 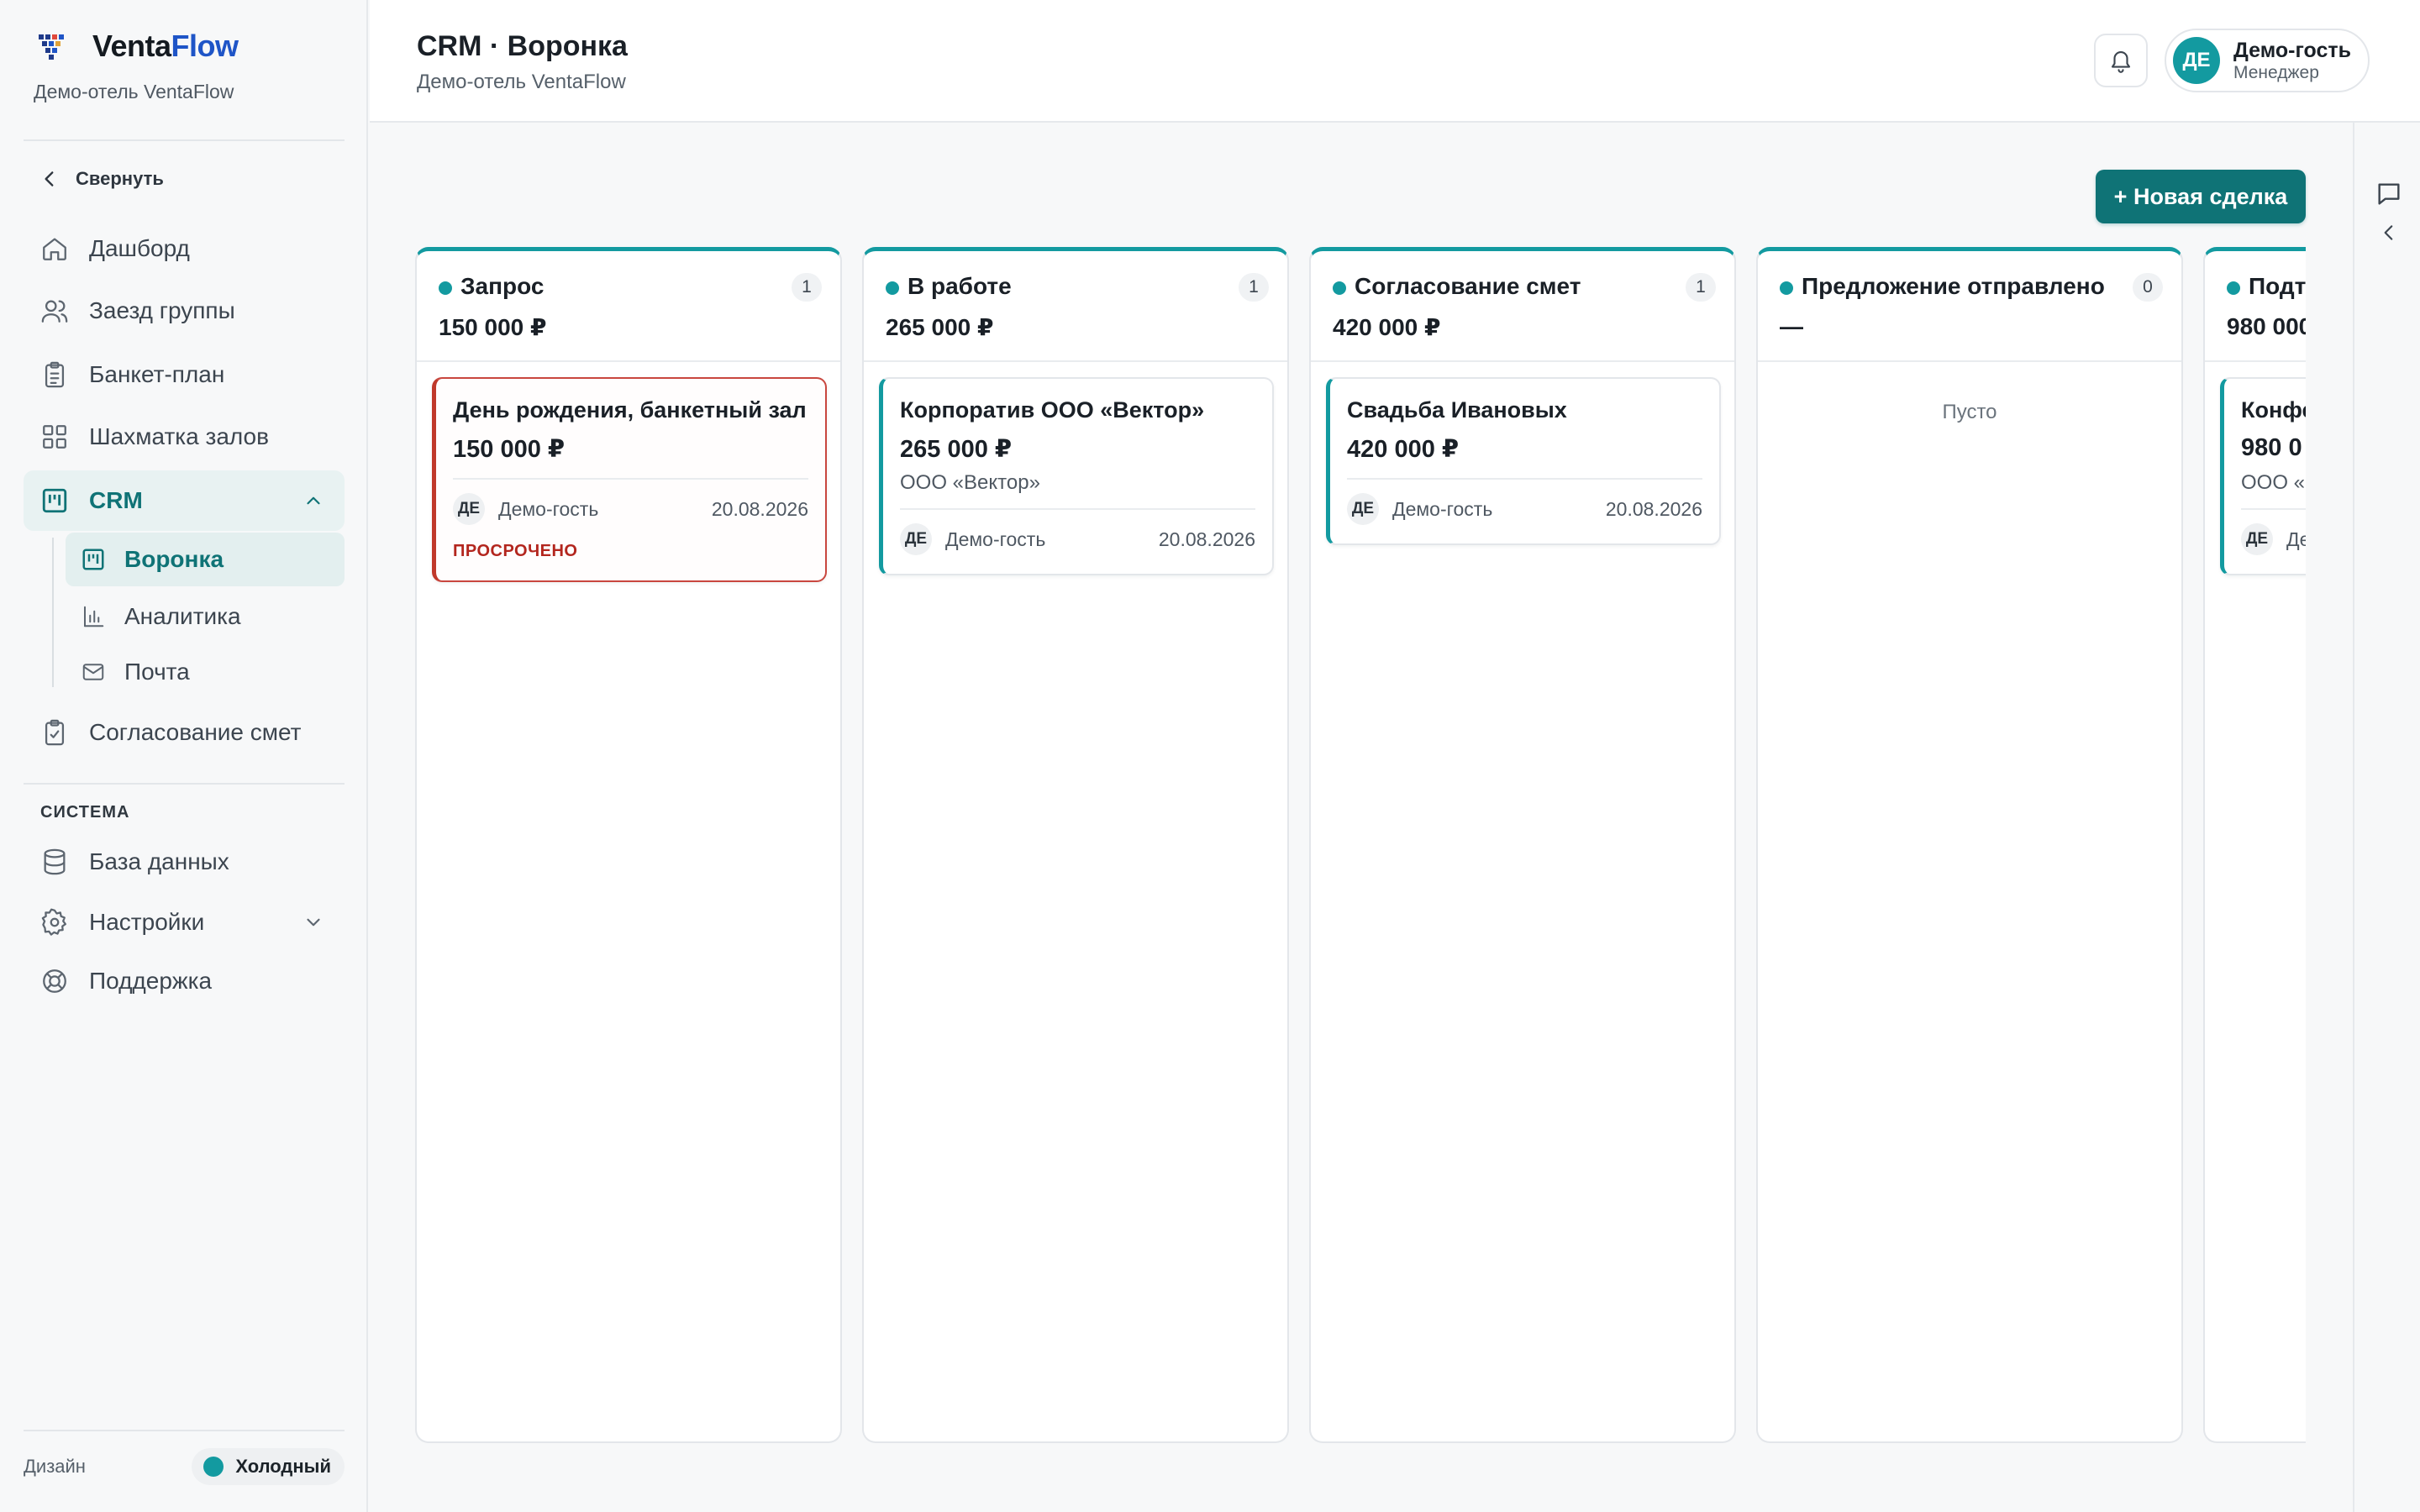 I want to click on column-sum: 150 000 ₽, so click(x=493, y=327).